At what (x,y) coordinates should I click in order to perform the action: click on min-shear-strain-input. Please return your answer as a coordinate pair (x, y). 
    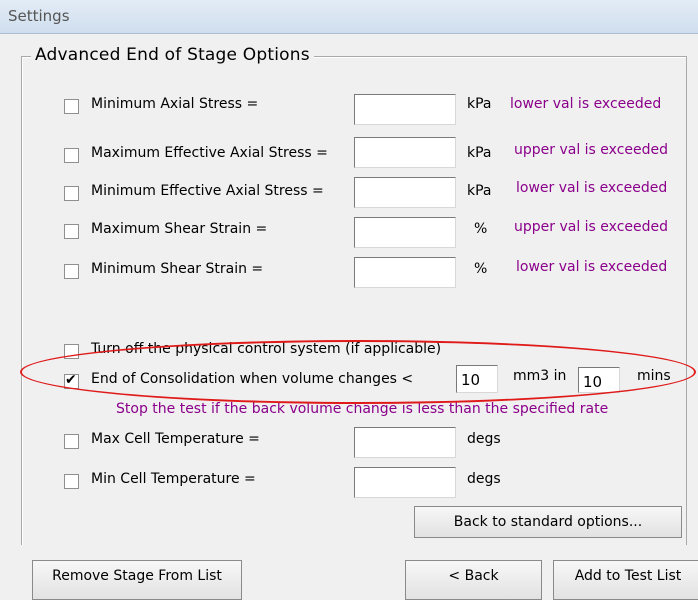
    Looking at the image, I should click on (405, 272).